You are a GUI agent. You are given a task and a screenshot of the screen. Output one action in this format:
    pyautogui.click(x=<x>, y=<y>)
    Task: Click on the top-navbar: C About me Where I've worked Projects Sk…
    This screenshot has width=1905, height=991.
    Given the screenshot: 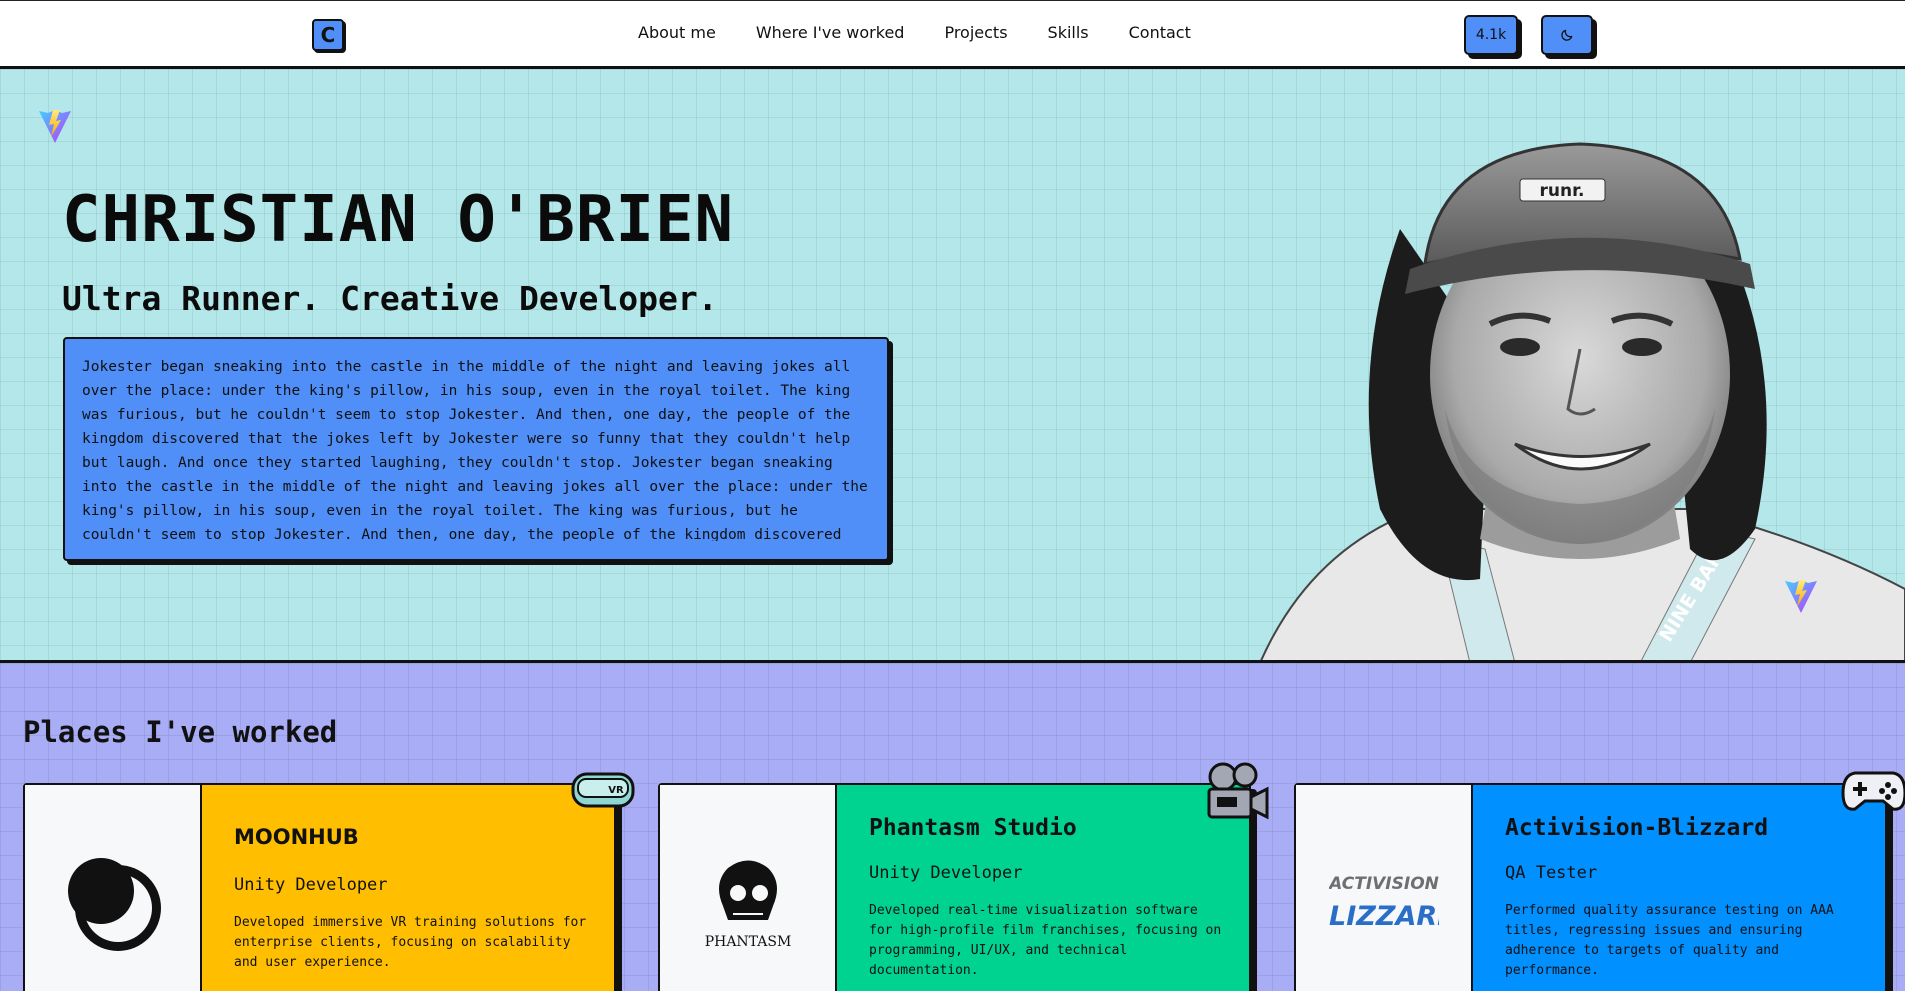 What is the action you would take?
    pyautogui.click(x=952, y=34)
    